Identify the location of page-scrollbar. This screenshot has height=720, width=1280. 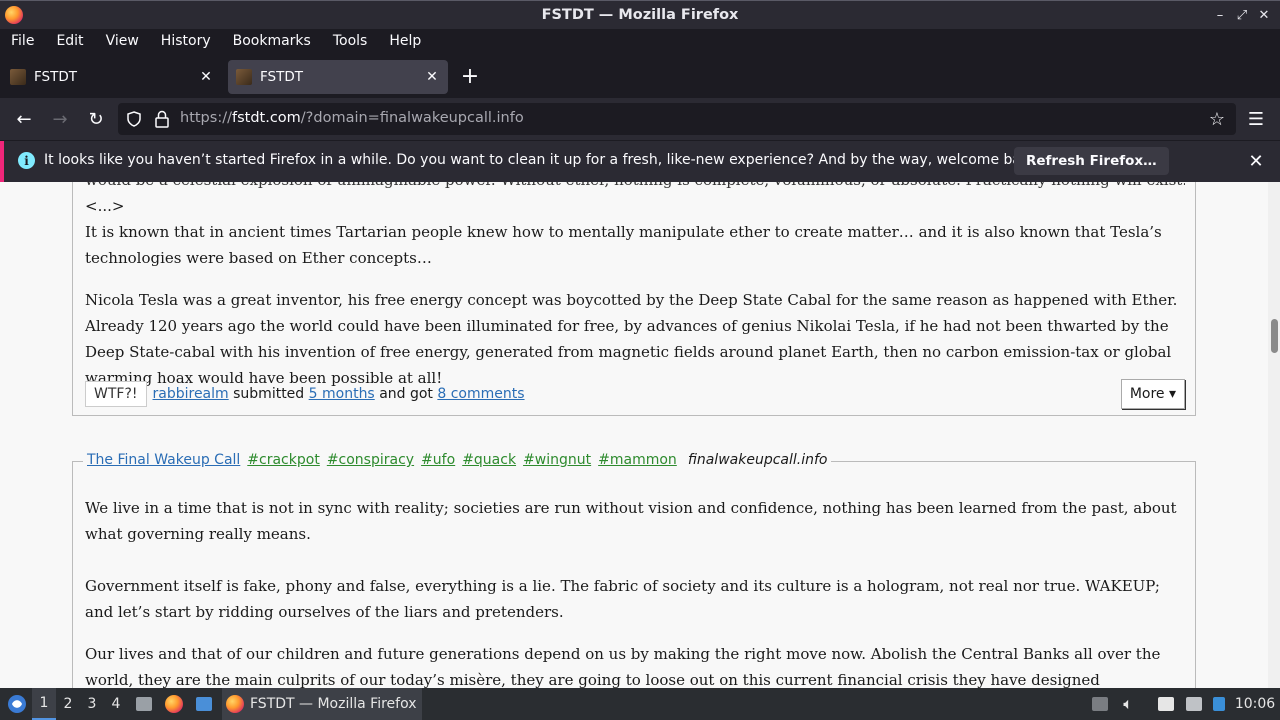
(1274, 435).